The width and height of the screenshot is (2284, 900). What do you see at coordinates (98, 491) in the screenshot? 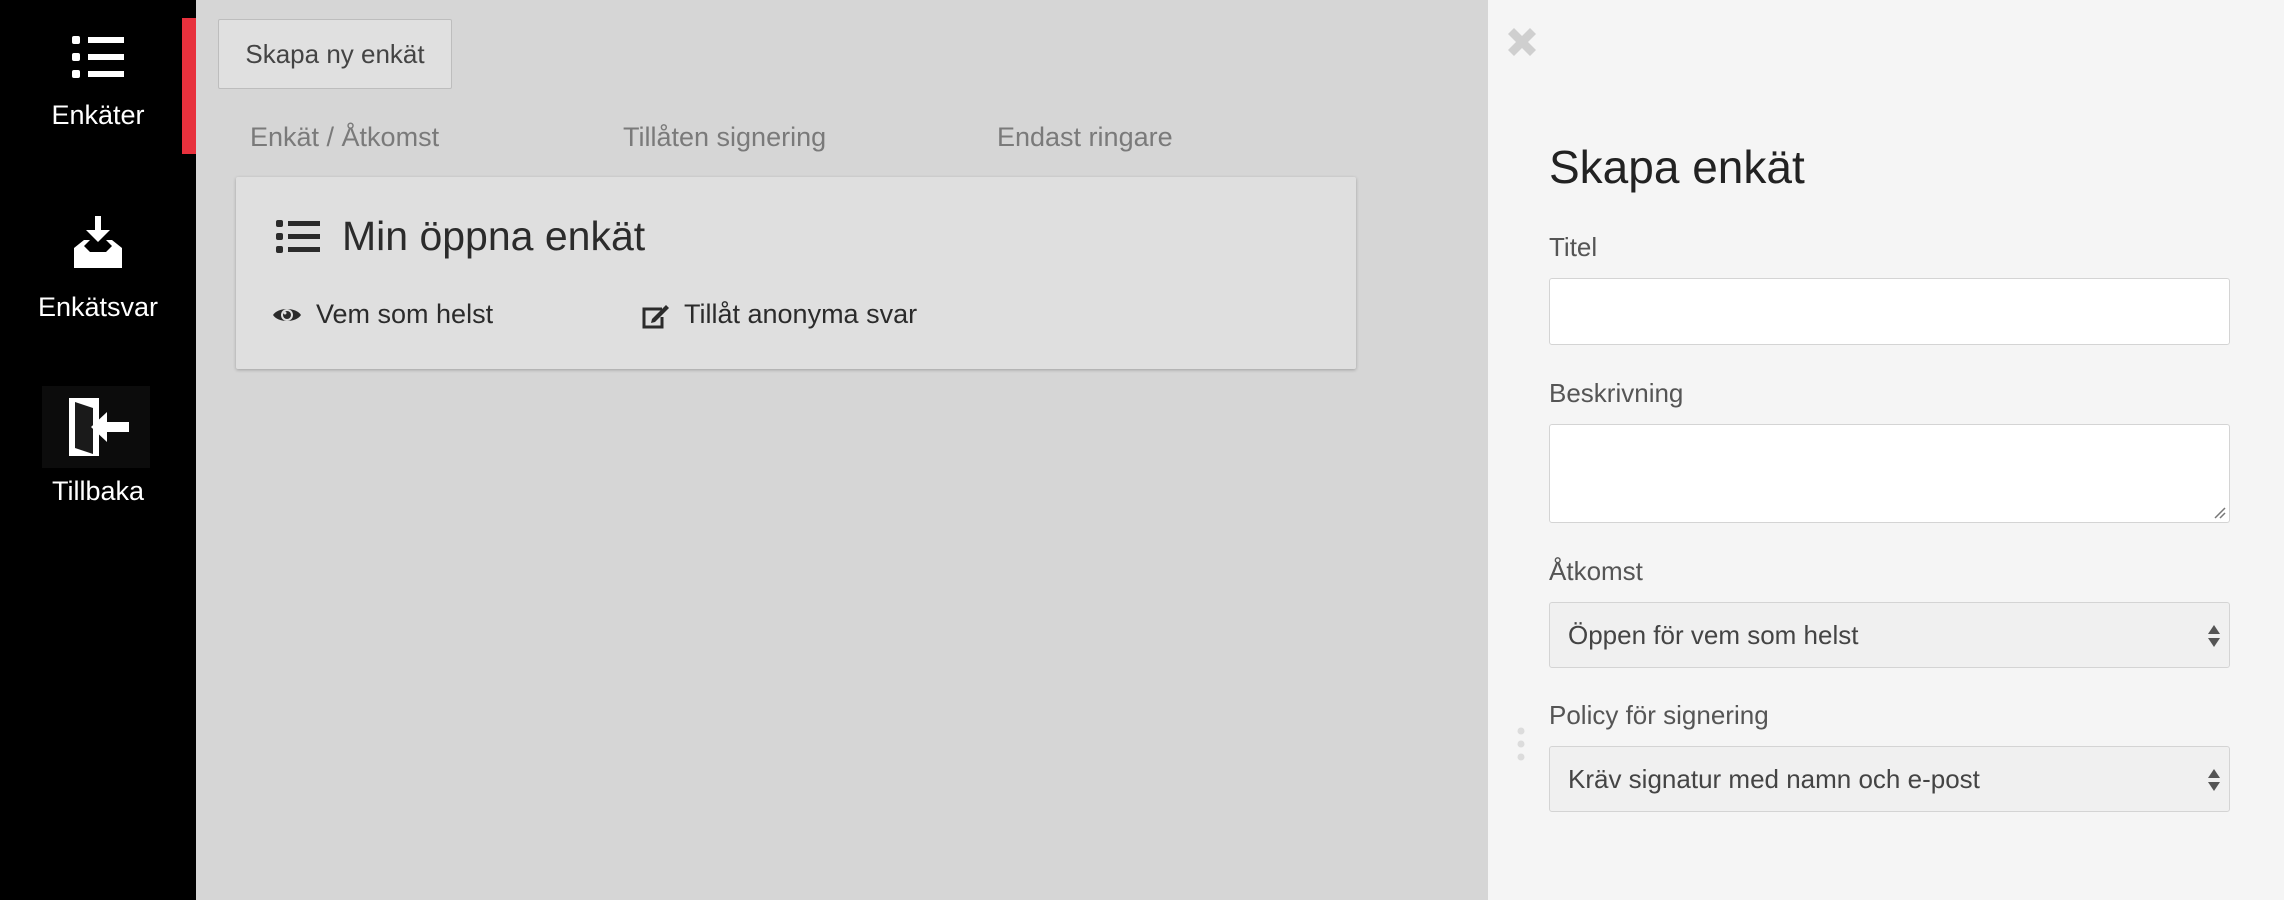
I see `nav-item-label: Tillbaka` at bounding box center [98, 491].